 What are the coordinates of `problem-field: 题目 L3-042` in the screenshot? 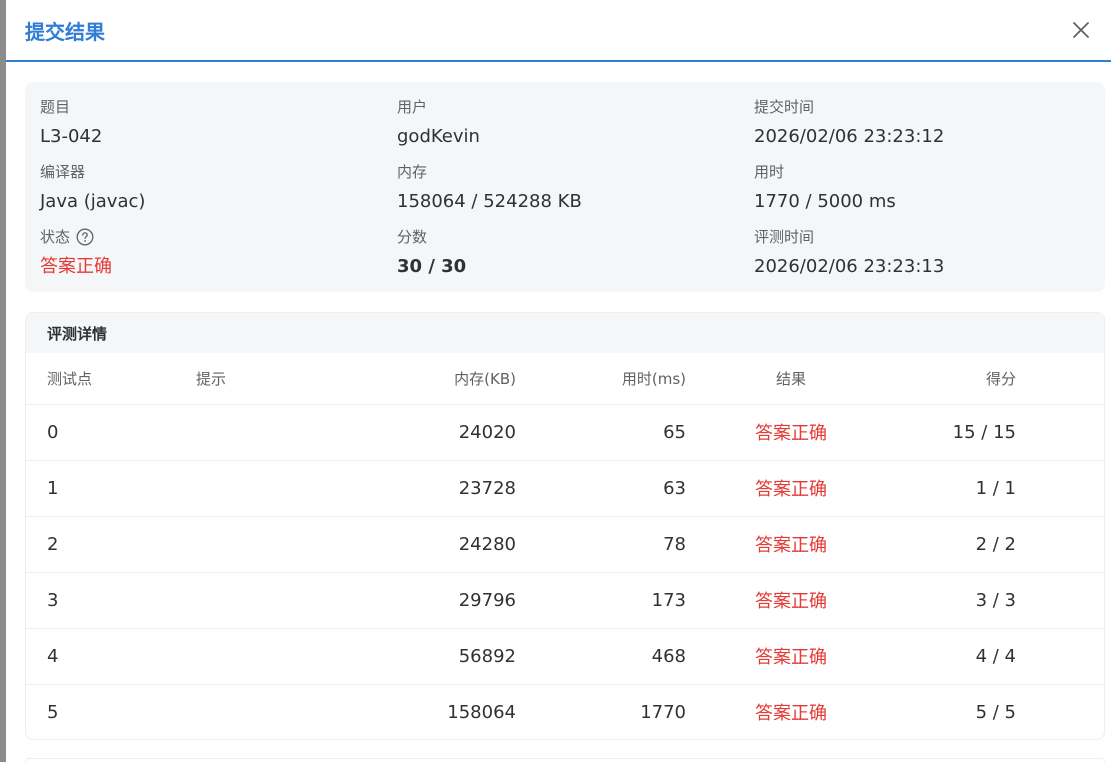 It's located at (218, 128).